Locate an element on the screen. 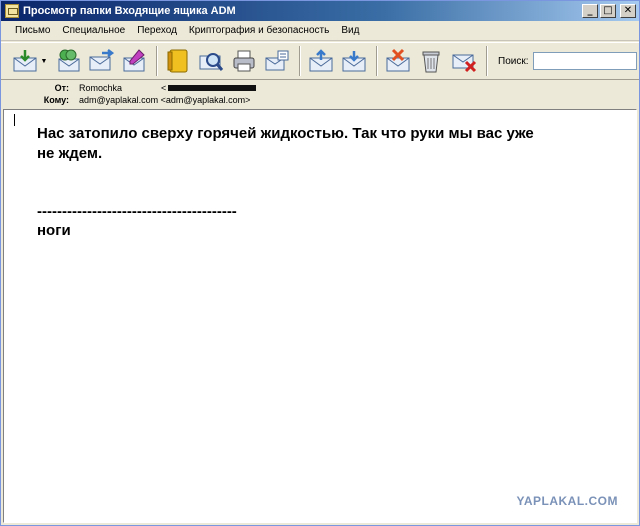  new-message-icon is located at coordinates (134, 60).